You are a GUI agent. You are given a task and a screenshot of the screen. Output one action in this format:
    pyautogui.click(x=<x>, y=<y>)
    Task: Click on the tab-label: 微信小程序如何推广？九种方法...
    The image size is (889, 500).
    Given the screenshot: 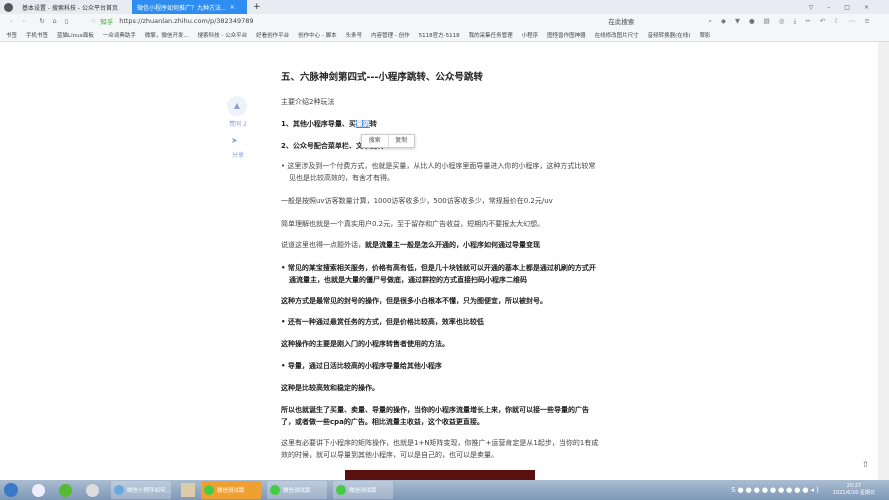 What is the action you would take?
    pyautogui.click(x=182, y=8)
    